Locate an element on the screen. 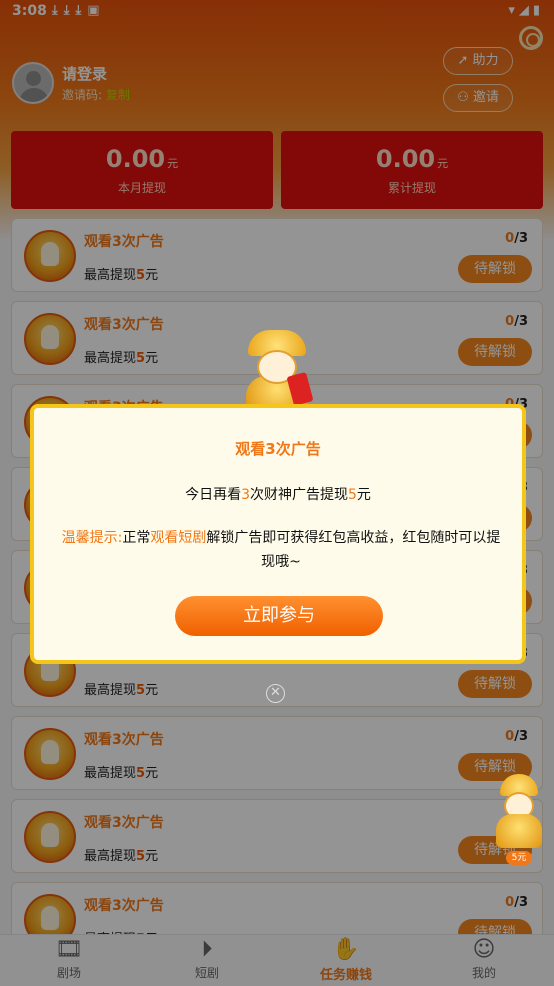 This screenshot has width=554, height=986. tip-prefix: 正常 is located at coordinates (136, 538).